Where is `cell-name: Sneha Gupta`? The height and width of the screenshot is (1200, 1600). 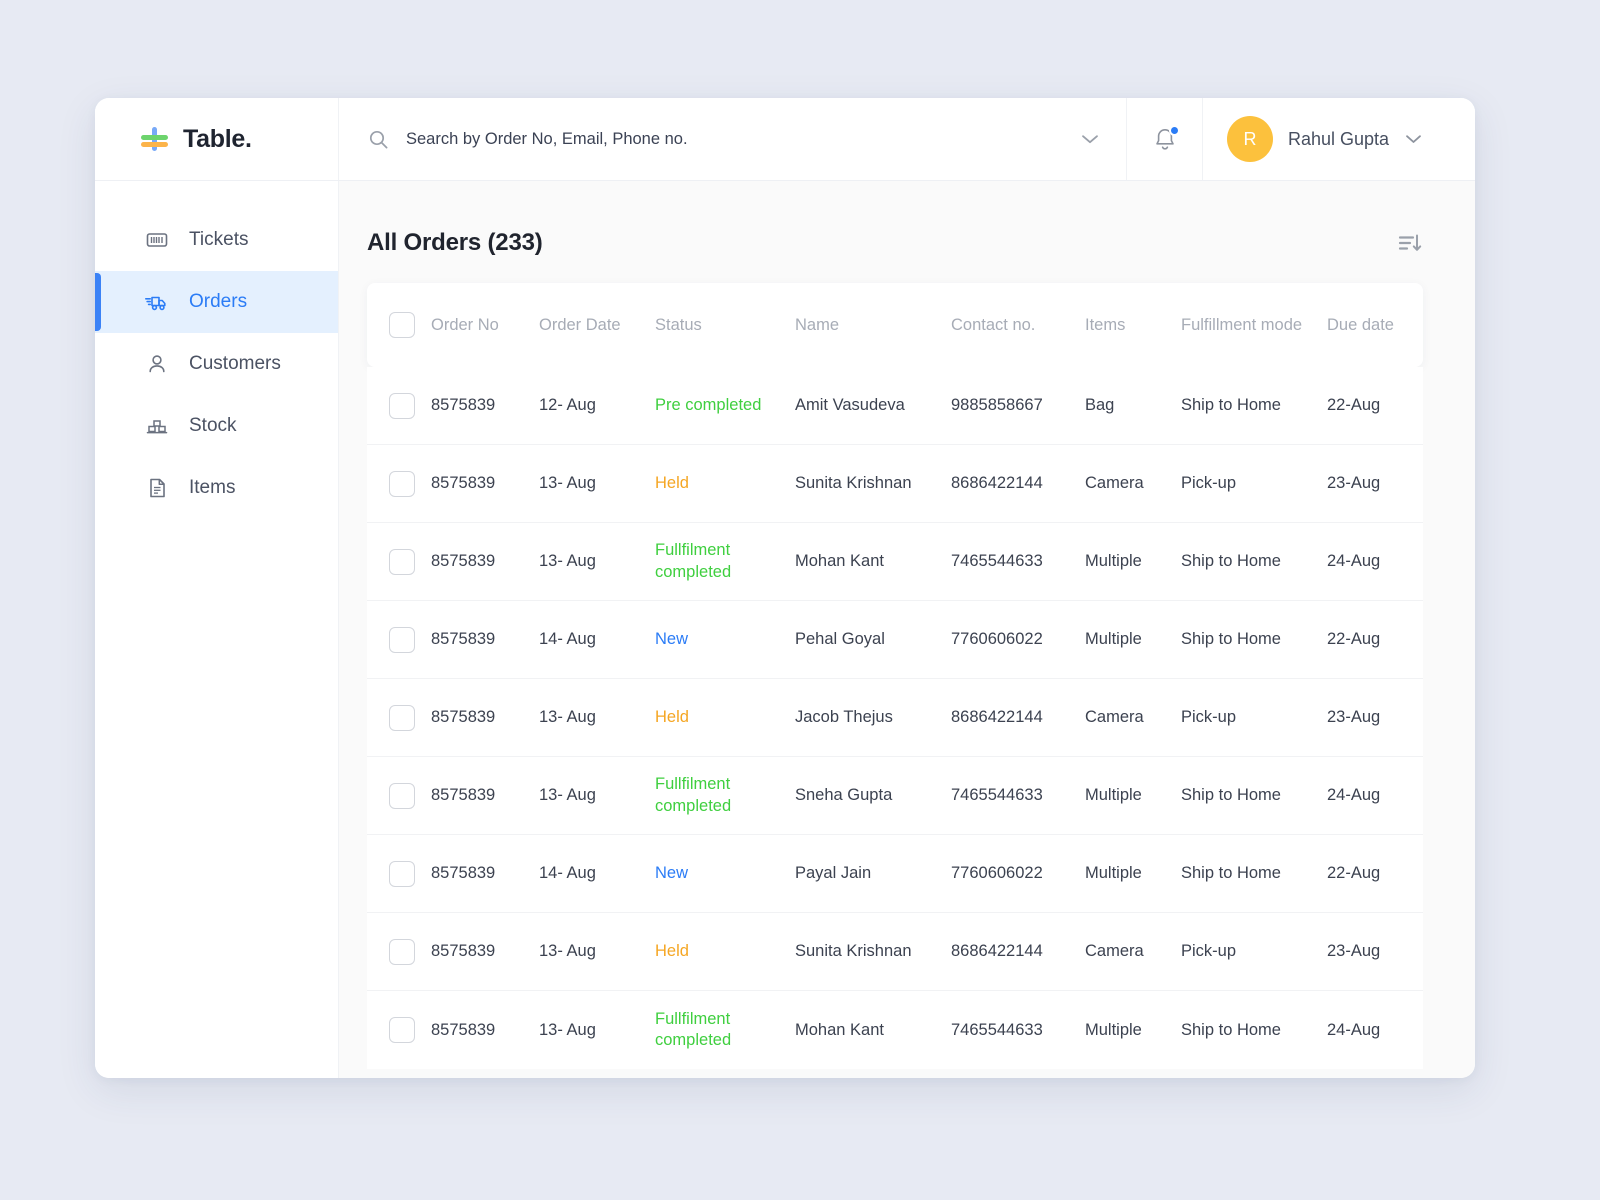
cell-name: Sneha Gupta is located at coordinates (844, 795).